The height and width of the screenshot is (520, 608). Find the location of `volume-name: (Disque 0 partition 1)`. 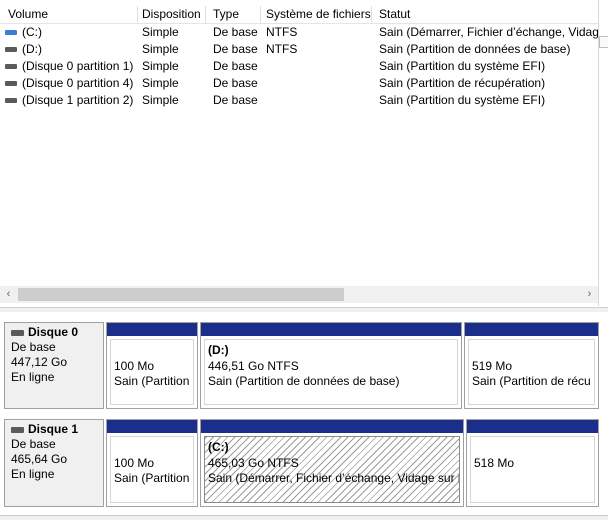

volume-name: (Disque 0 partition 1) is located at coordinates (78, 66).